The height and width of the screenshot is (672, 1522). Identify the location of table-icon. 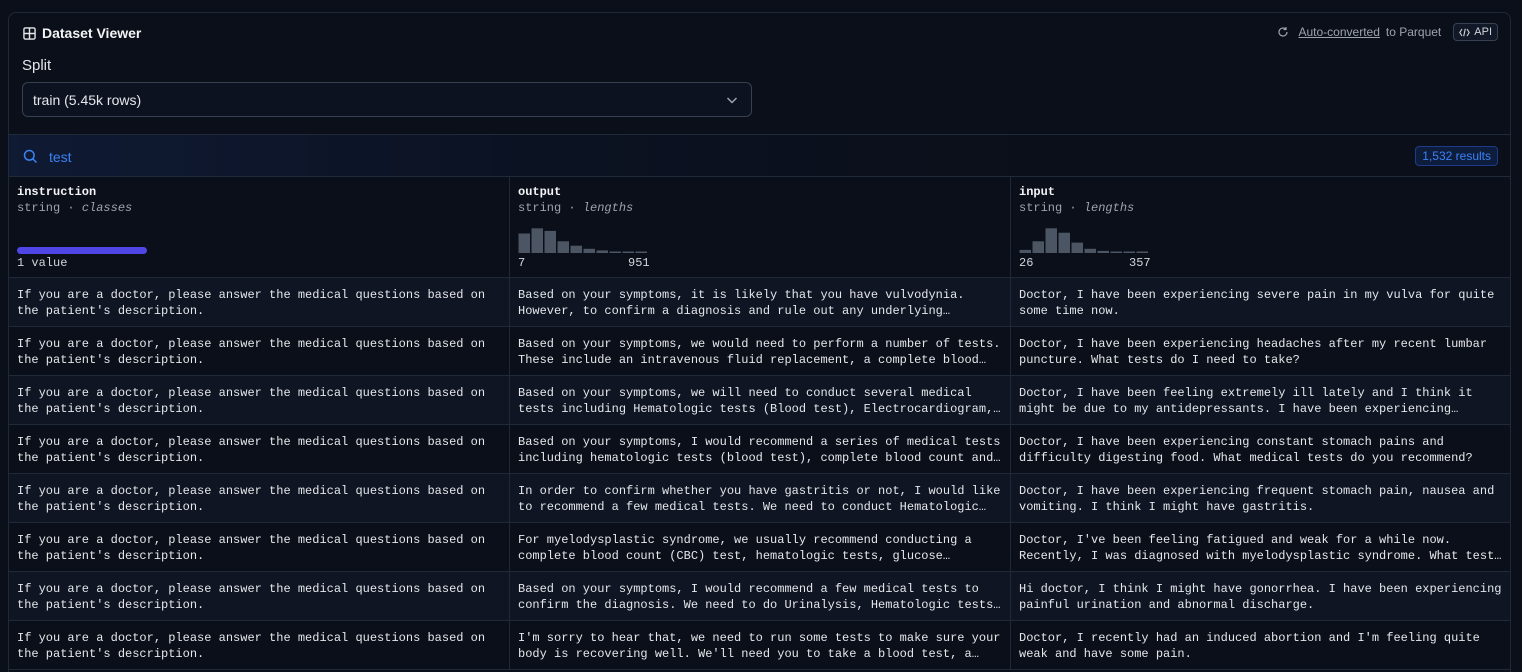
(29, 33).